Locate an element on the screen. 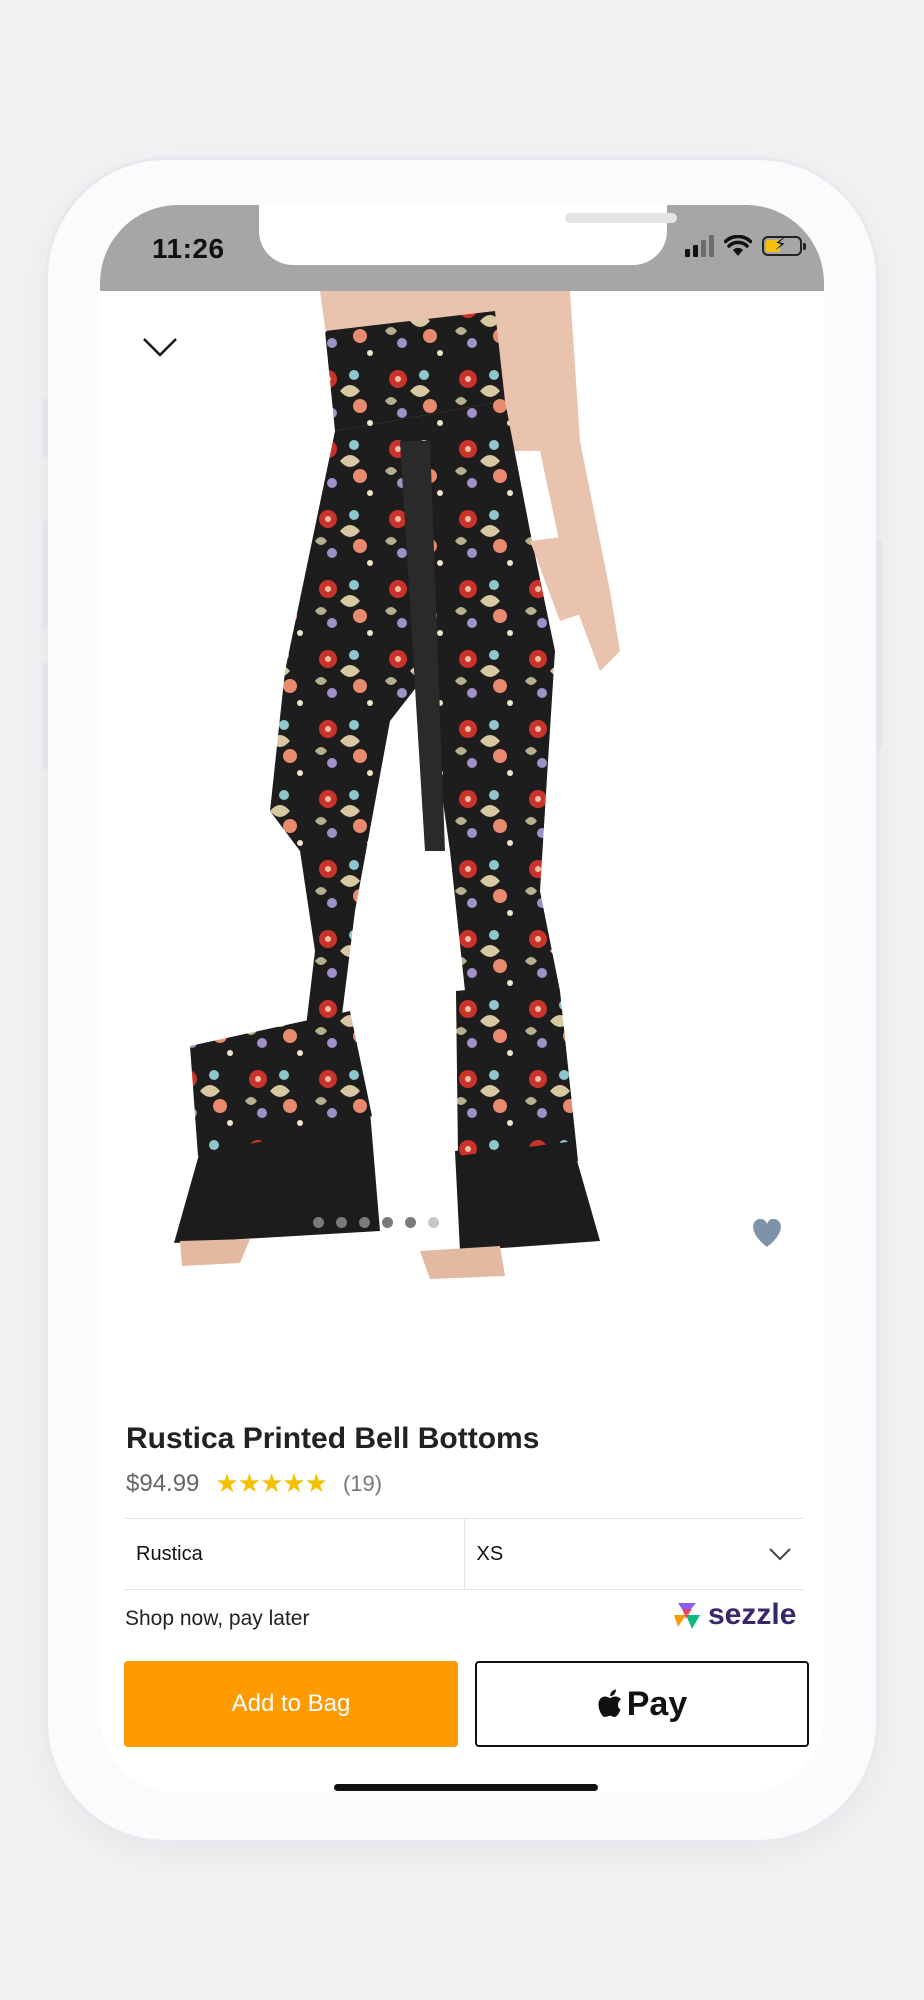  signal-icon is located at coordinates (699, 246).